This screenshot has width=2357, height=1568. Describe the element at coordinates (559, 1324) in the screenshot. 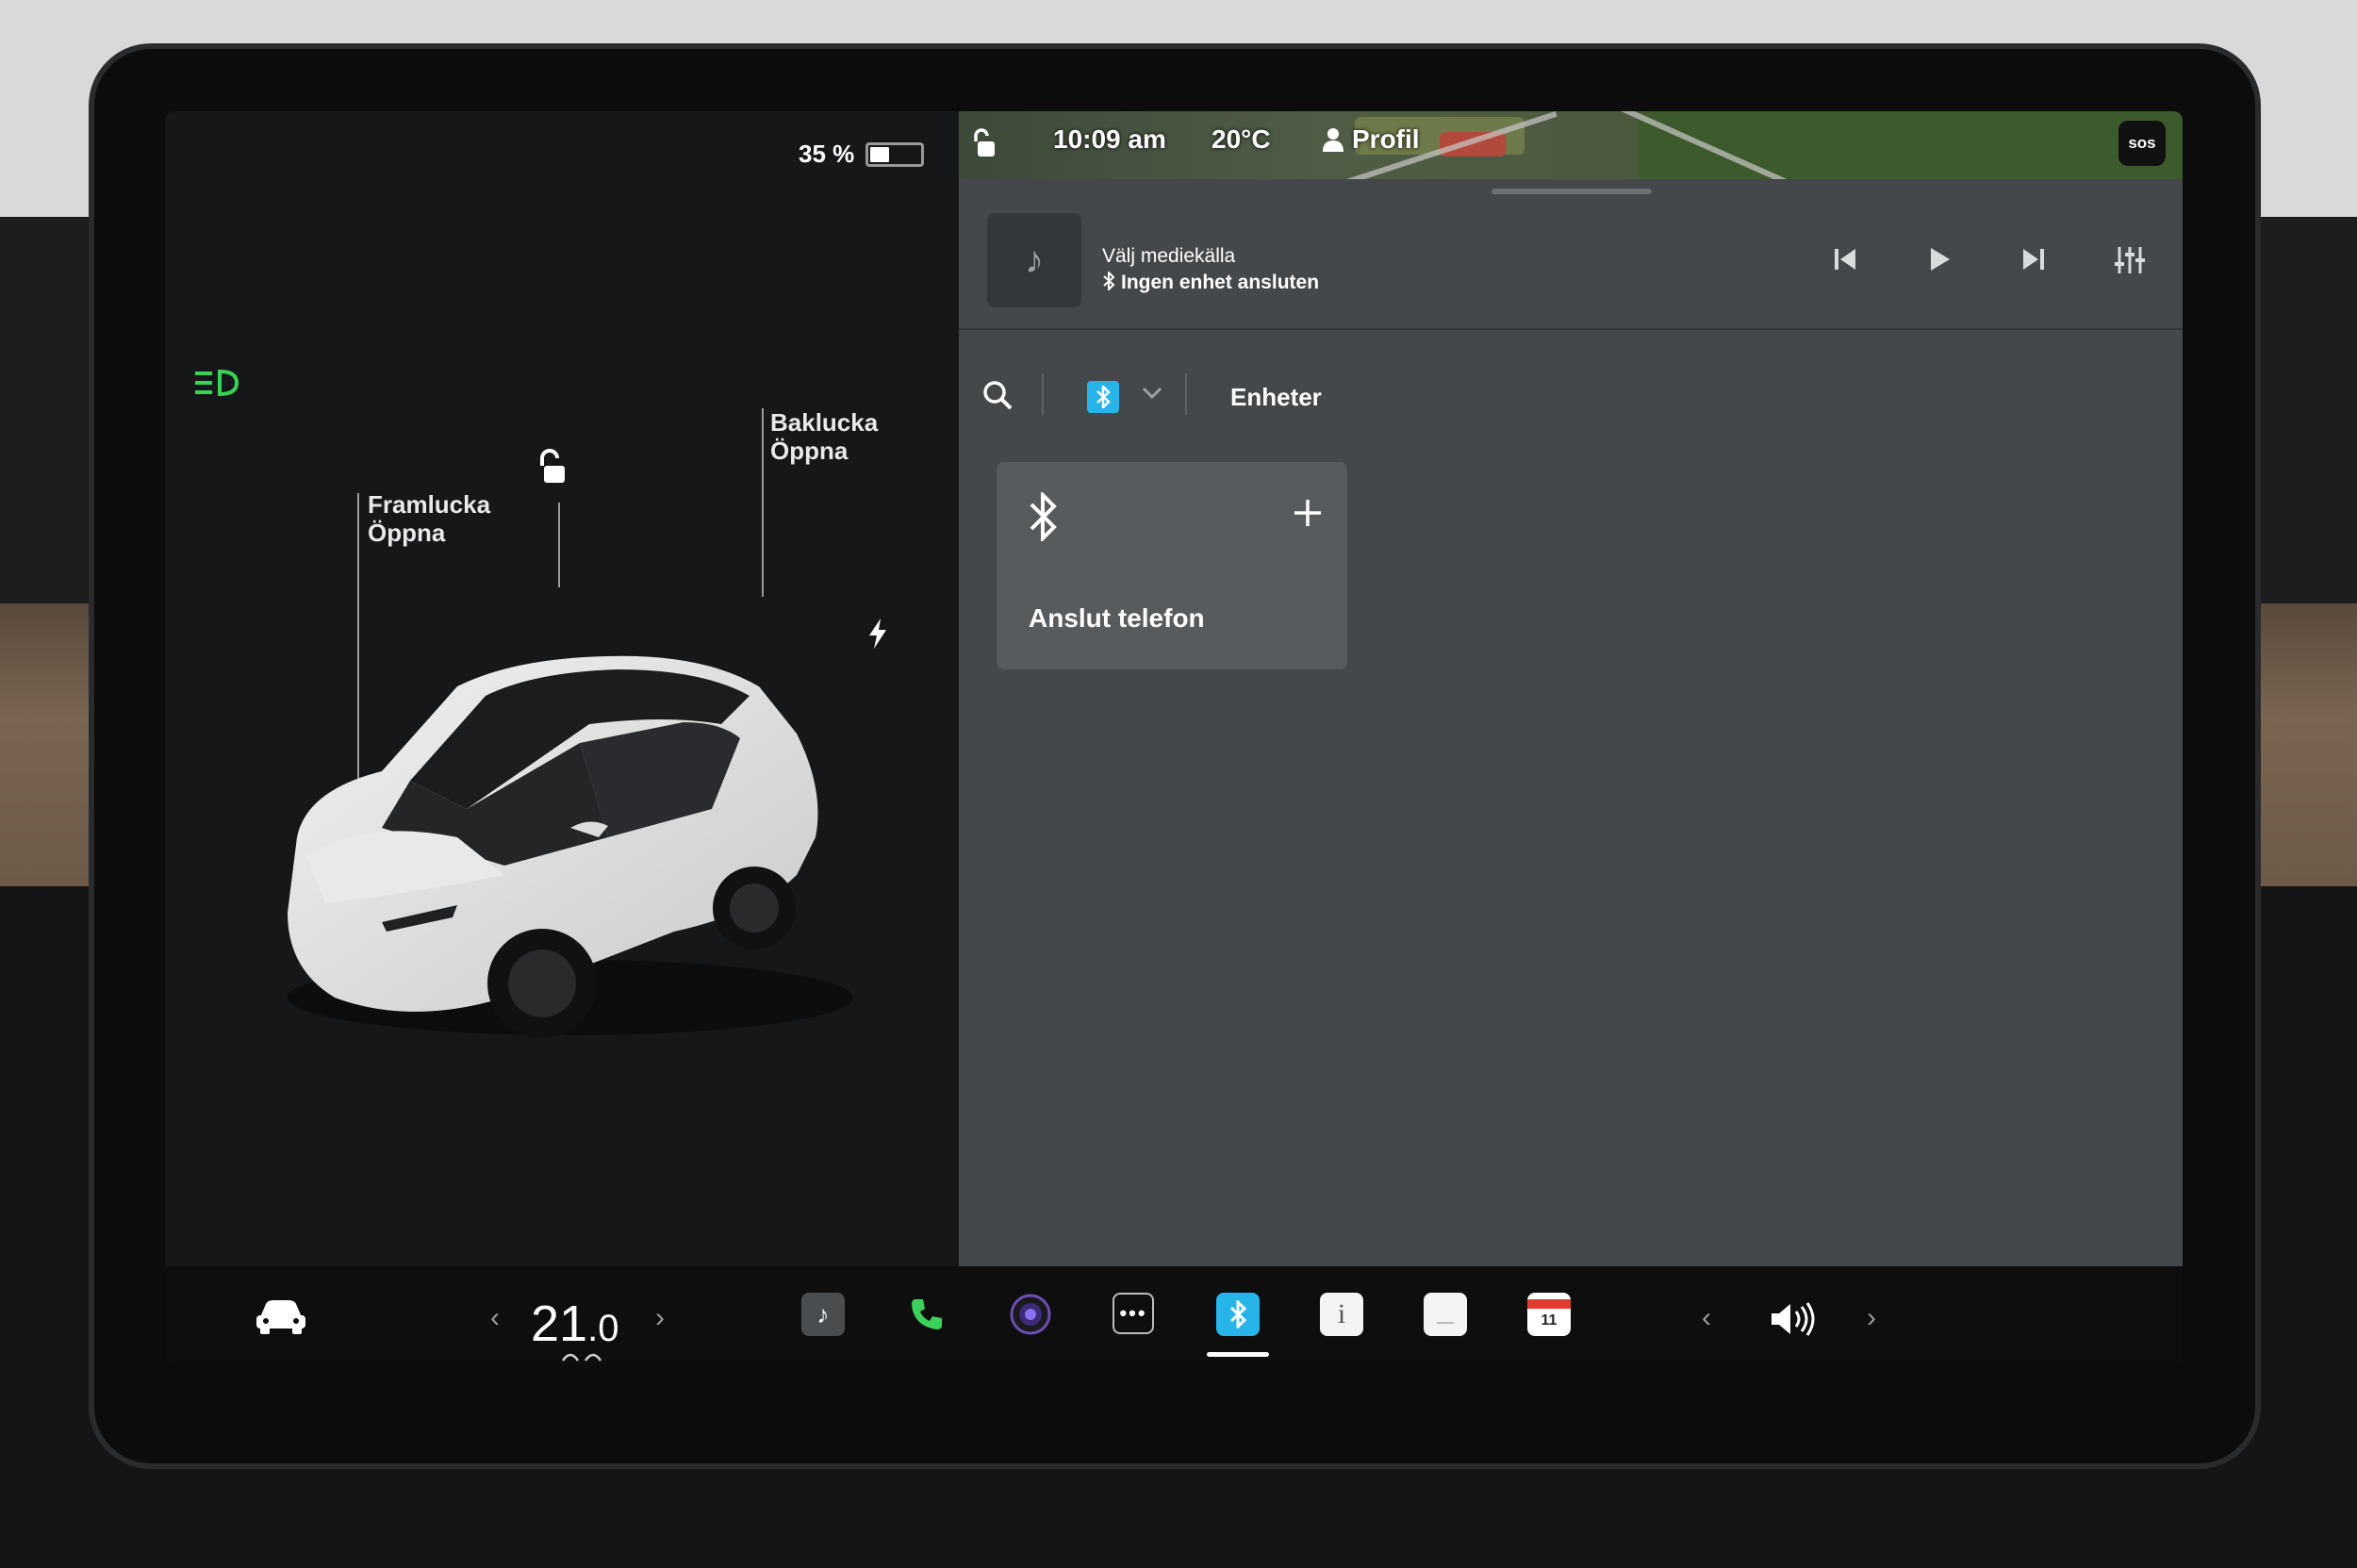

I see `temp-whole: 21` at that location.